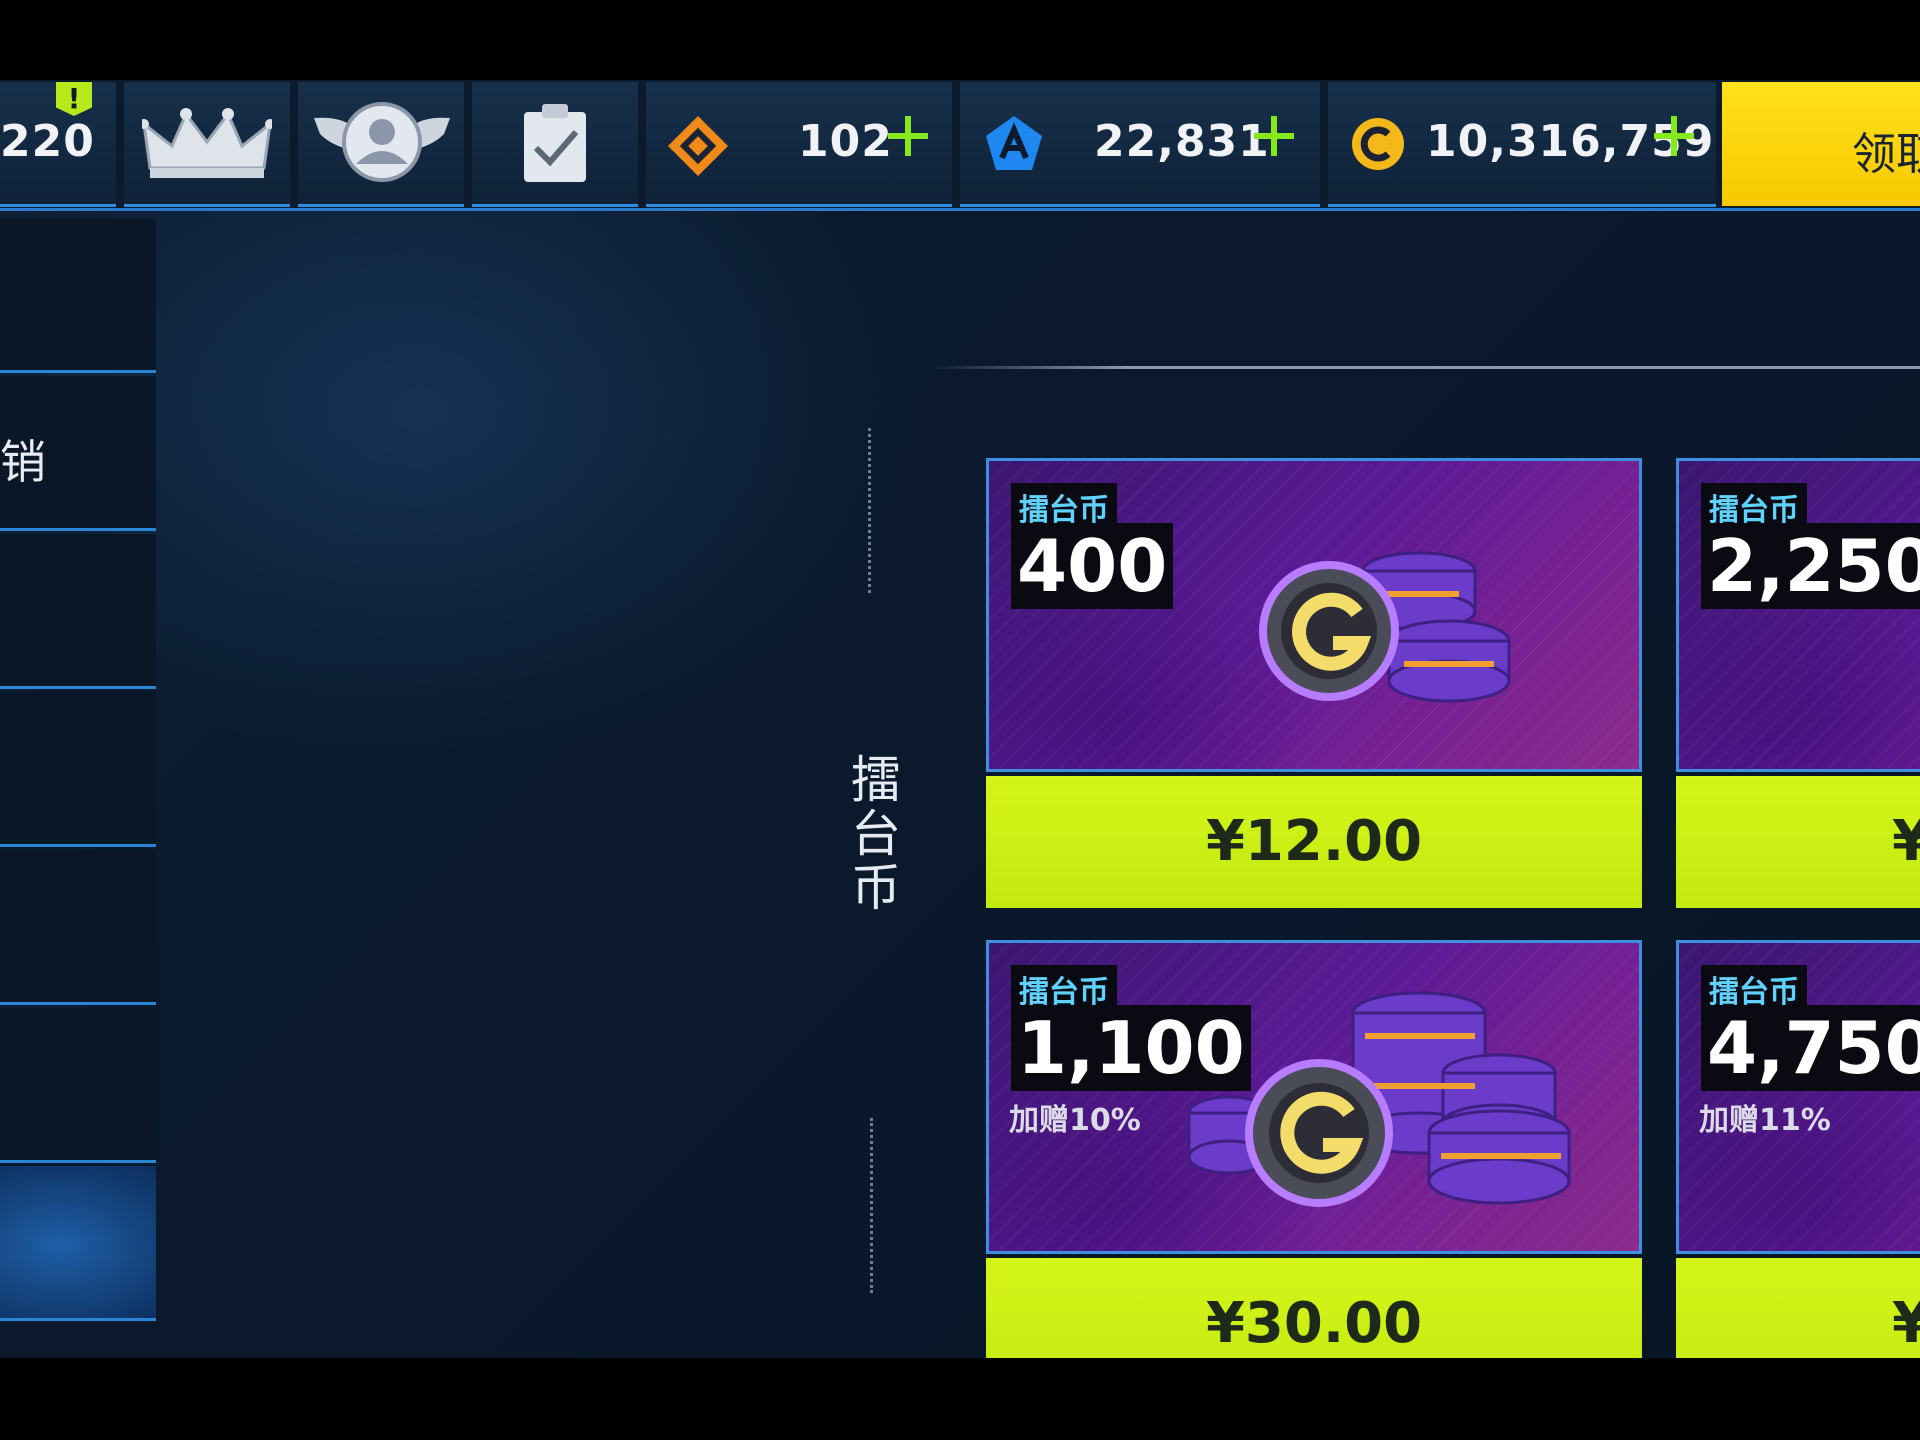 The width and height of the screenshot is (1920, 1440). I want to click on sidebar: 销, so click(79, 789).